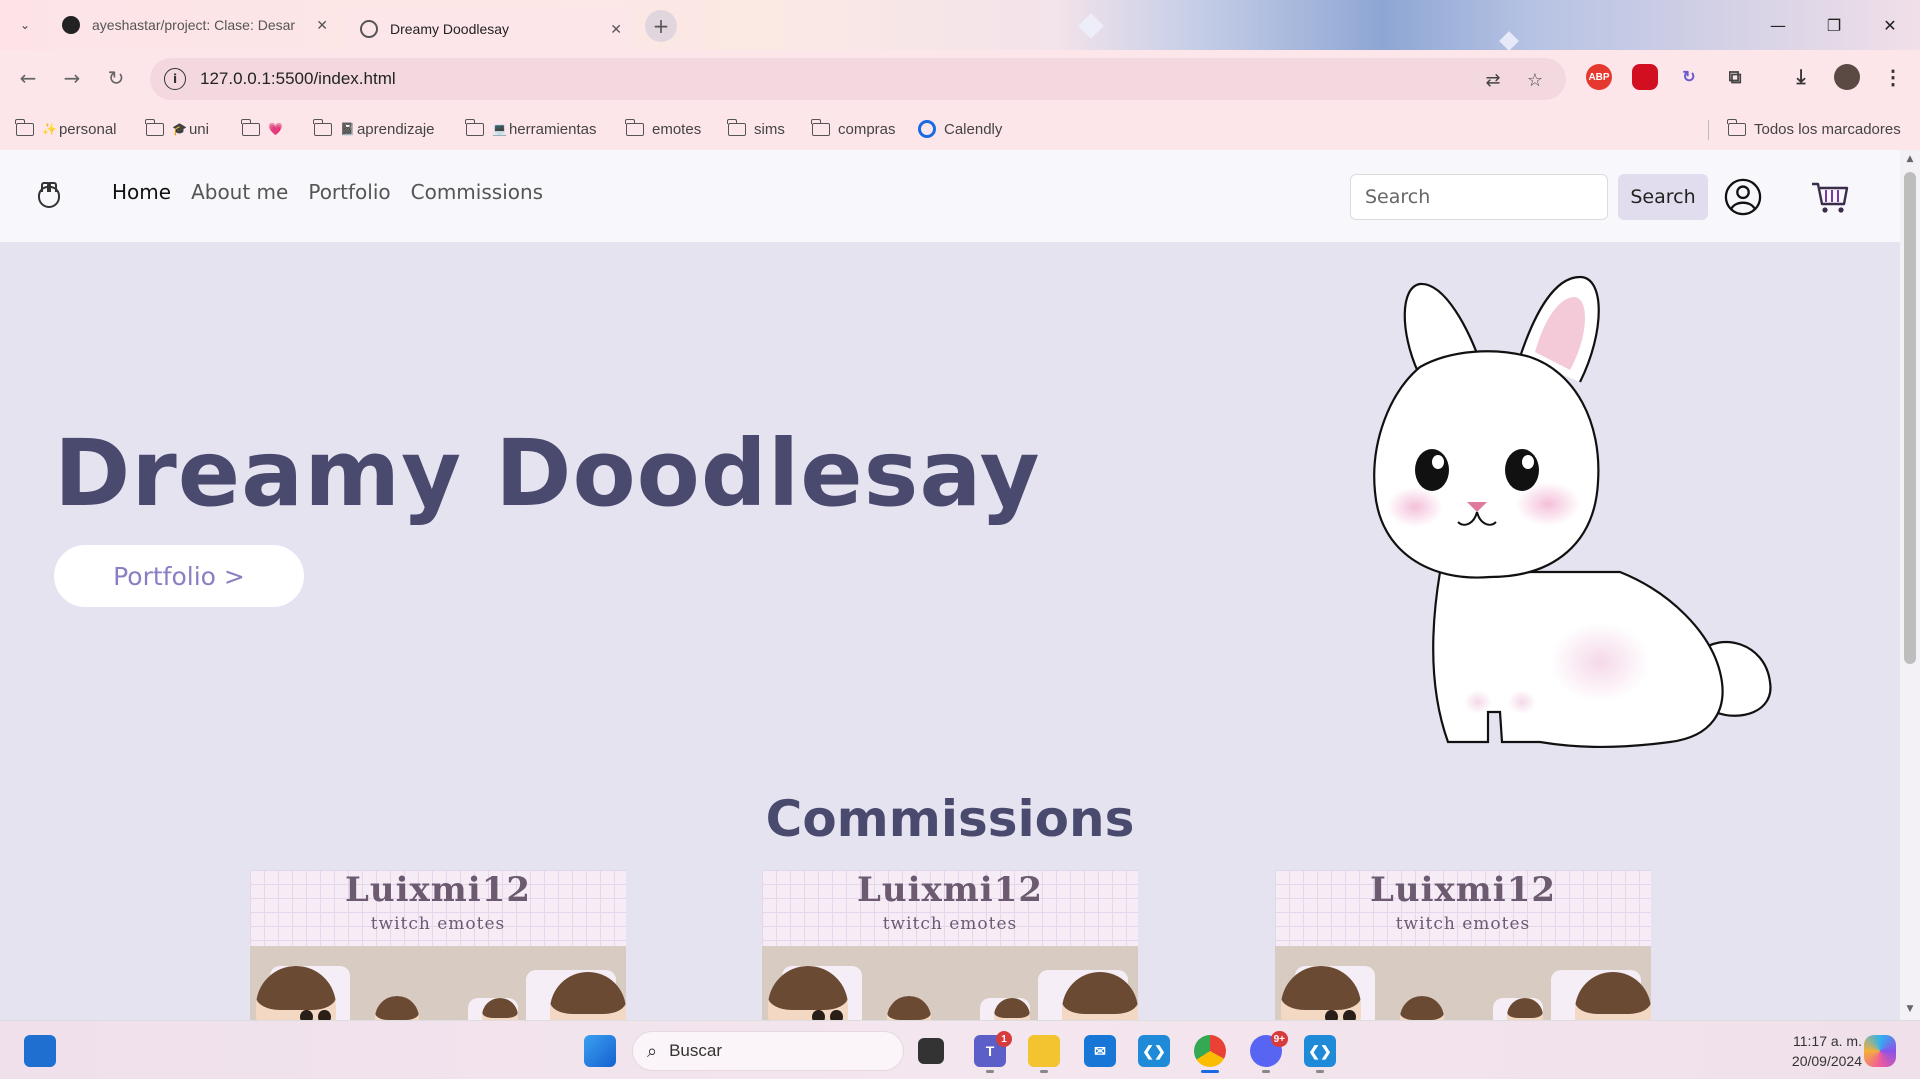 The width and height of the screenshot is (1920, 1079). What do you see at coordinates (867, 129) in the screenshot?
I see `bookmark-label: compras` at bounding box center [867, 129].